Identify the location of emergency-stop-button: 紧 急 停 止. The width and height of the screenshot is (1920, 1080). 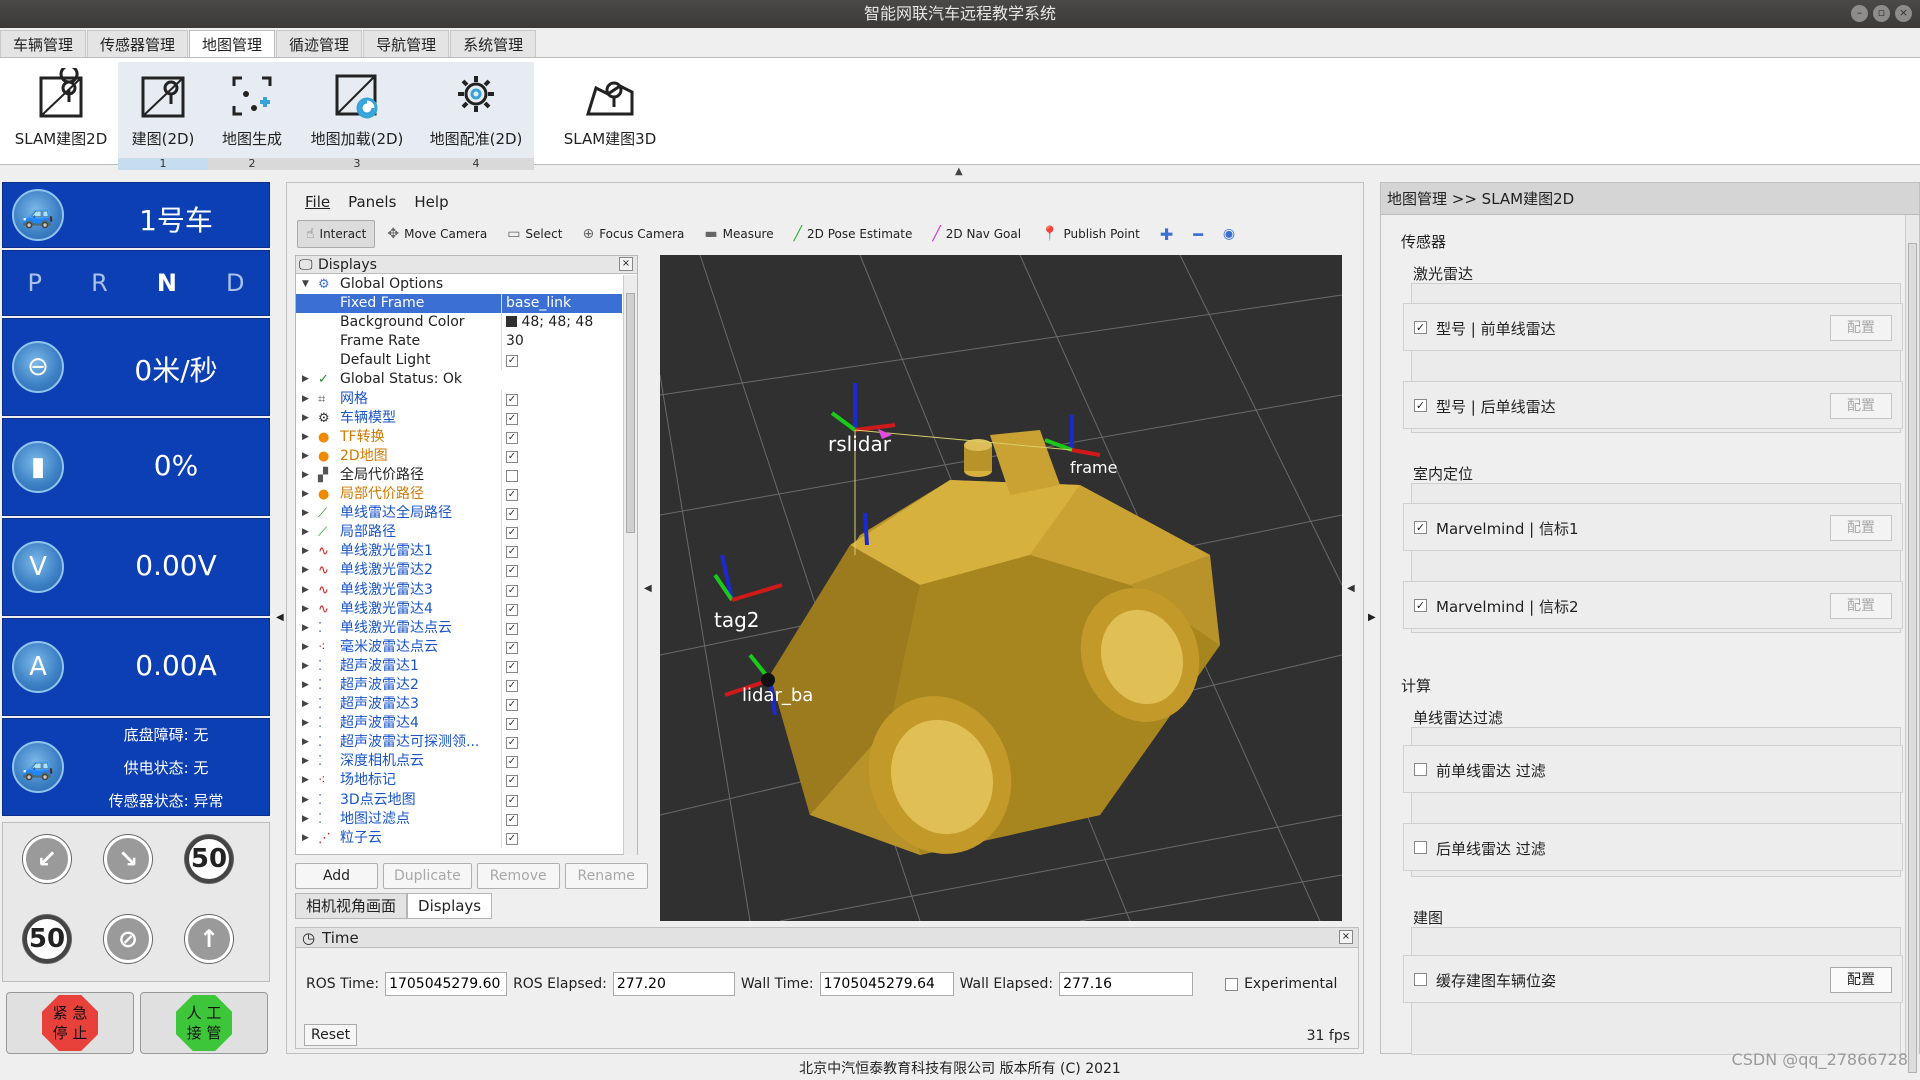
(70, 1023).